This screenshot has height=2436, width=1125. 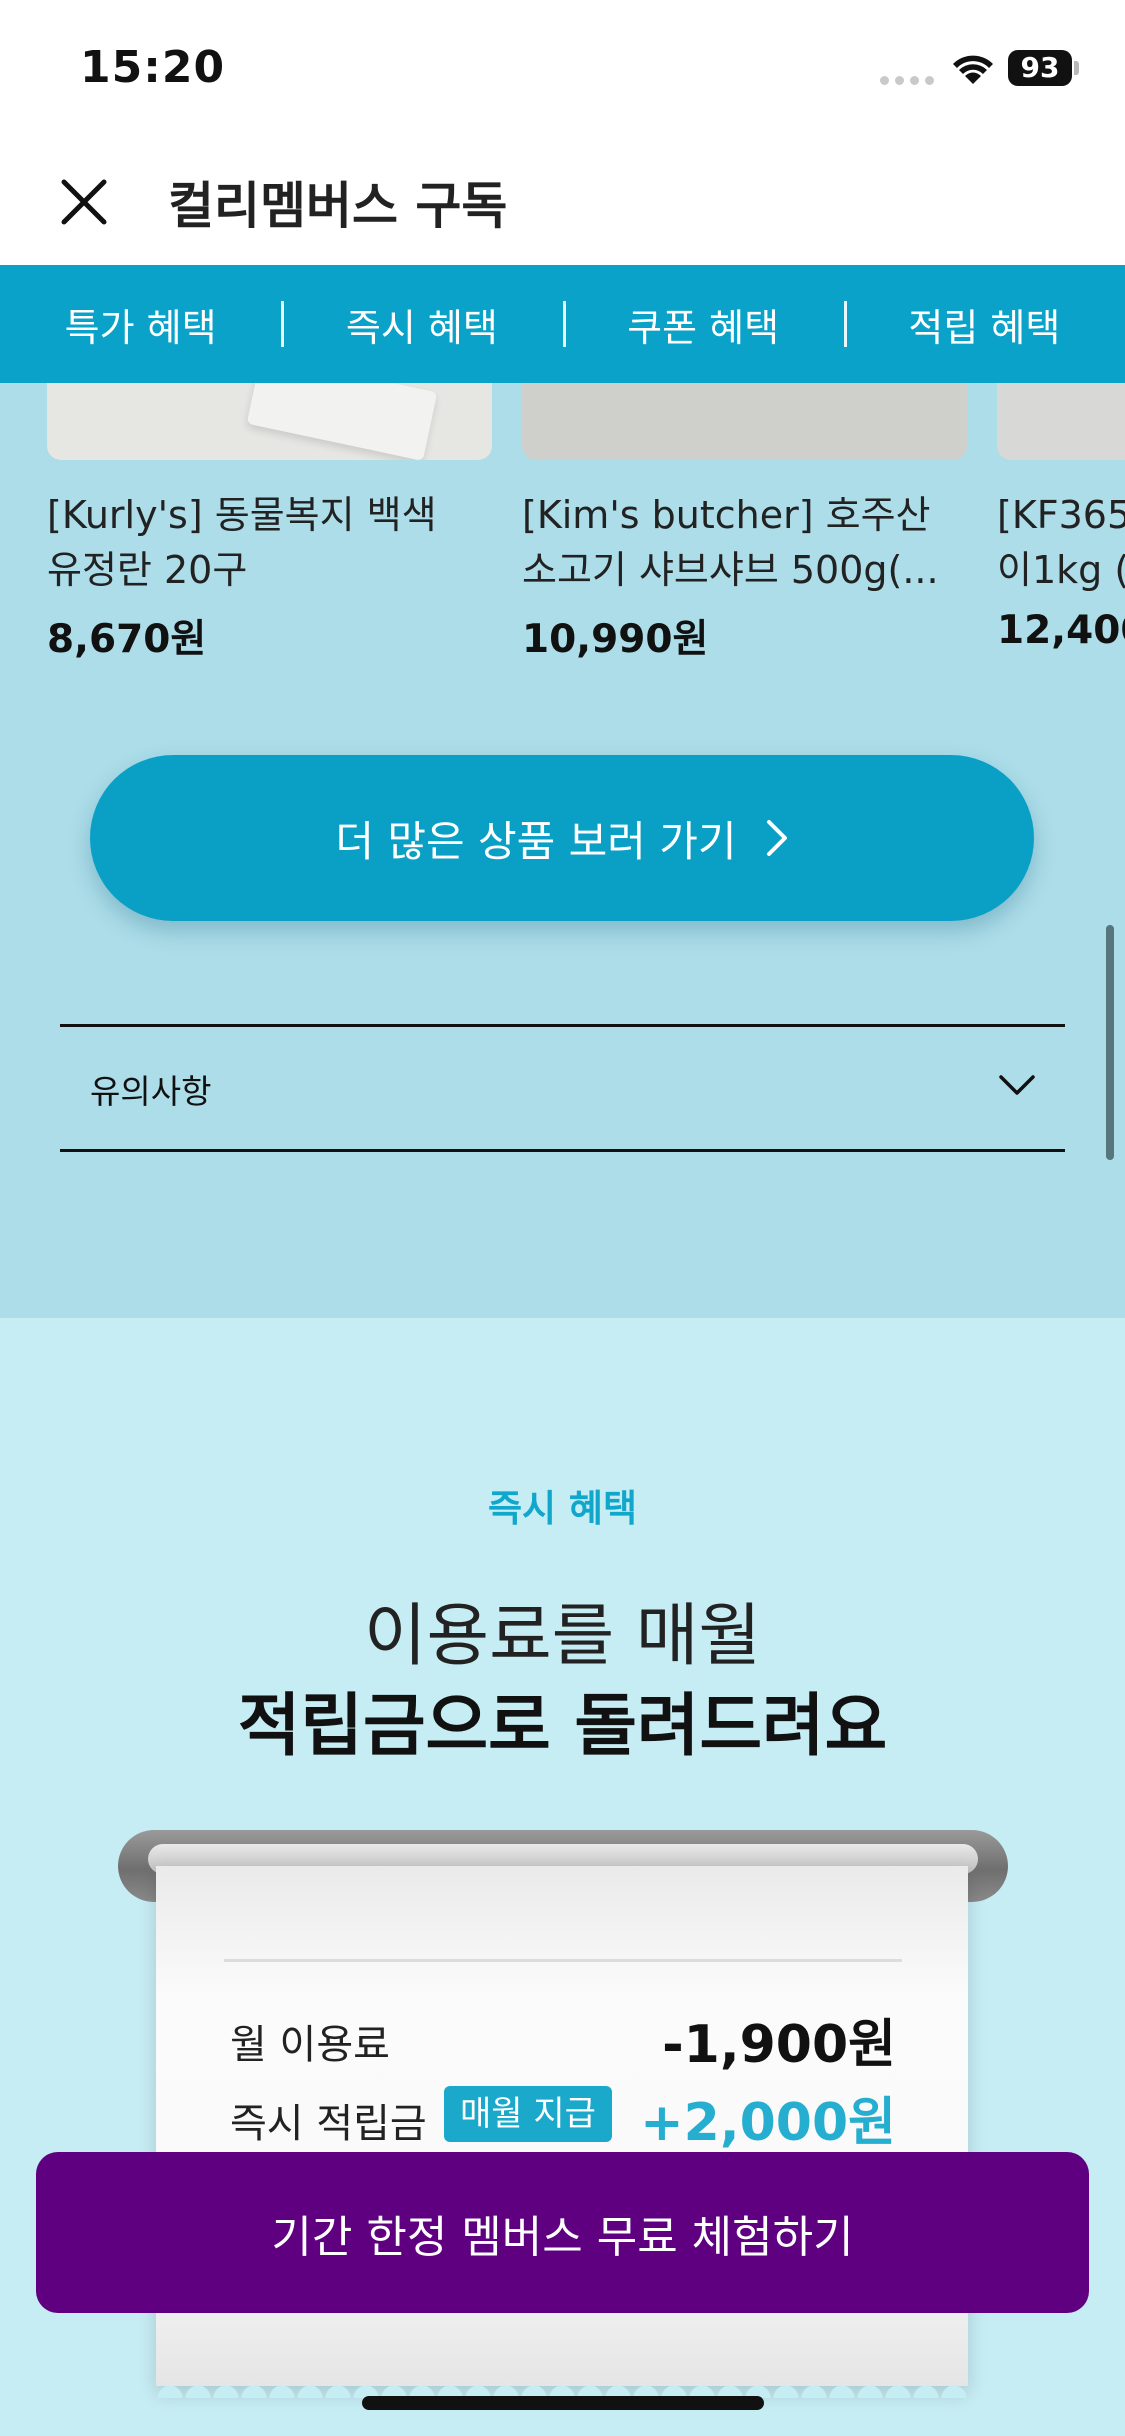 What do you see at coordinates (528, 2114) in the screenshot?
I see `monthly-payment-badge: 매월 지급` at bounding box center [528, 2114].